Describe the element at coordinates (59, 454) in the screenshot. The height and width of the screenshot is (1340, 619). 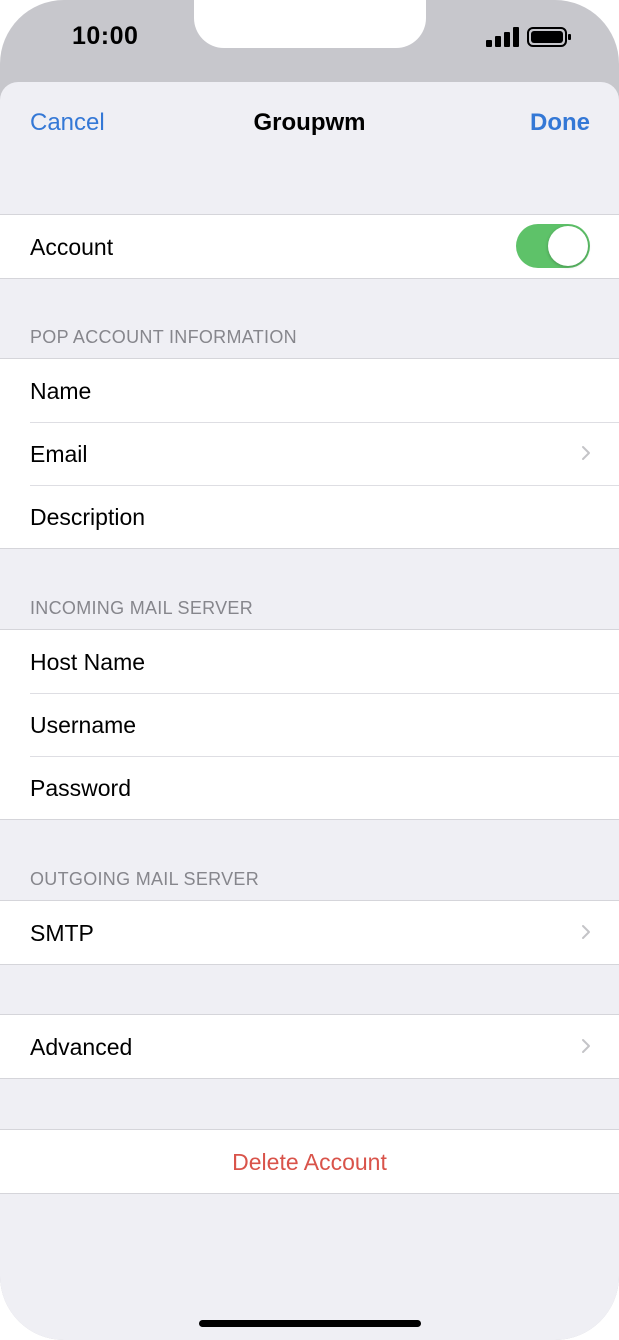
I see `email-label: Email` at that location.